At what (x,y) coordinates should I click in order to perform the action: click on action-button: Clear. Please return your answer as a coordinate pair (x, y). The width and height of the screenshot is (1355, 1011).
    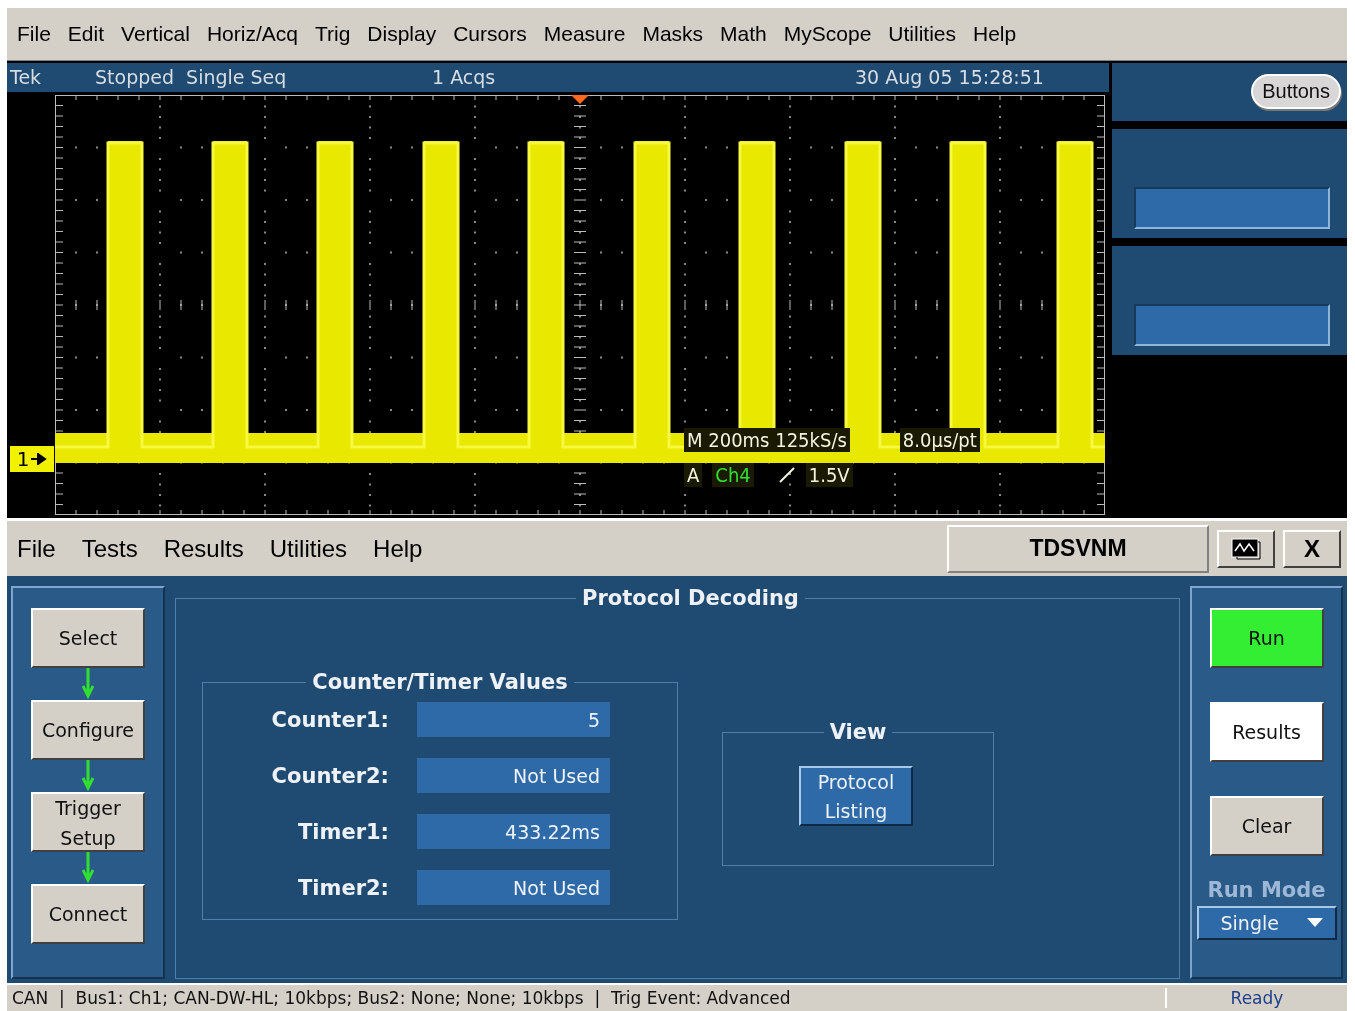
    Looking at the image, I should click on (1266, 826).